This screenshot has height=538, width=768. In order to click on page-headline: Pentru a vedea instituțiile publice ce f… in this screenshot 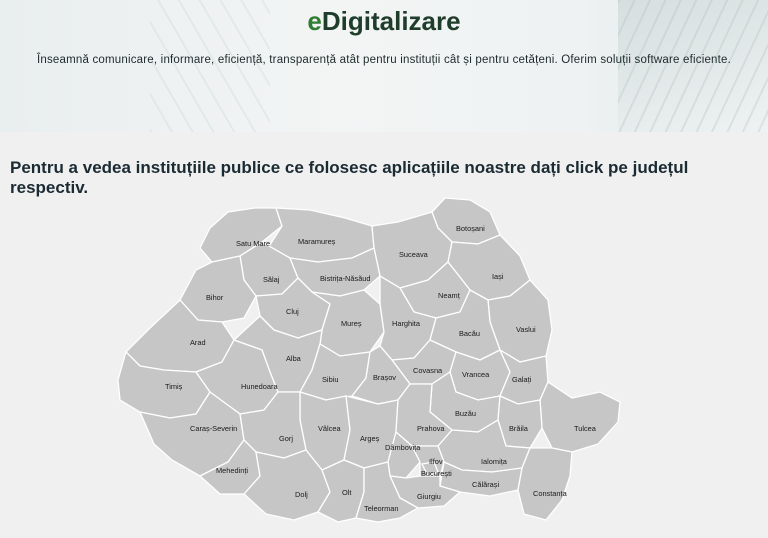, I will do `click(349, 177)`.